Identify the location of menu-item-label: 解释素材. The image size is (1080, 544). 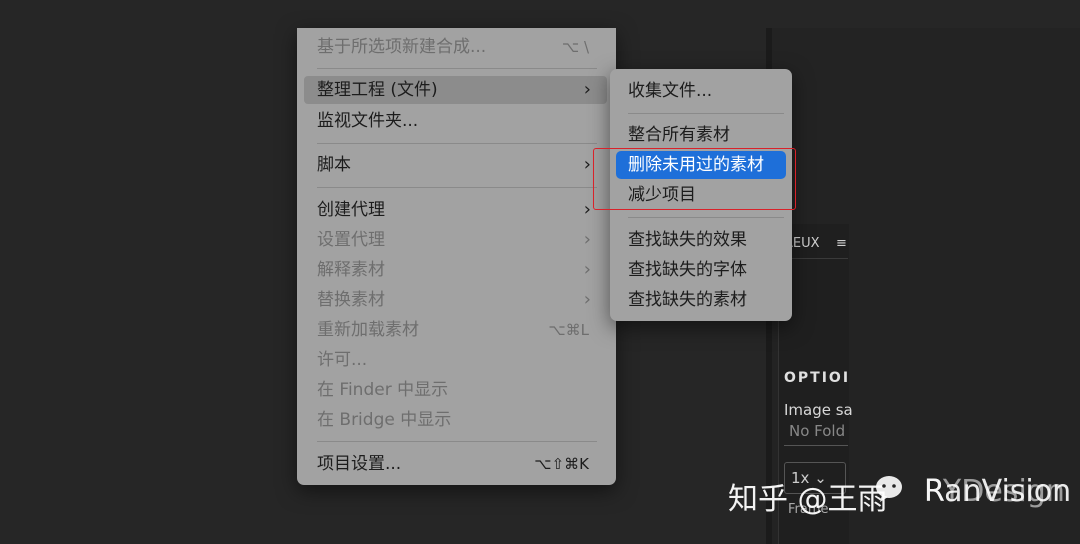
(351, 270).